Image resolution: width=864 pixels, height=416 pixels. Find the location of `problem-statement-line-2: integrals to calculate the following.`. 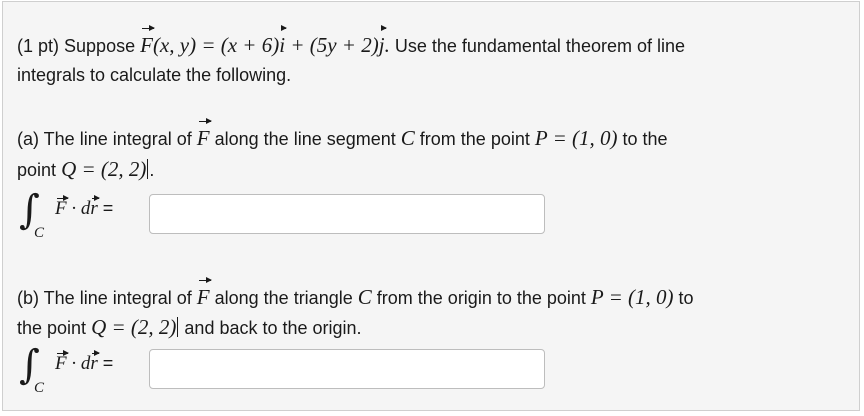

problem-statement-line-2: integrals to calculate the following. is located at coordinates (431, 75).